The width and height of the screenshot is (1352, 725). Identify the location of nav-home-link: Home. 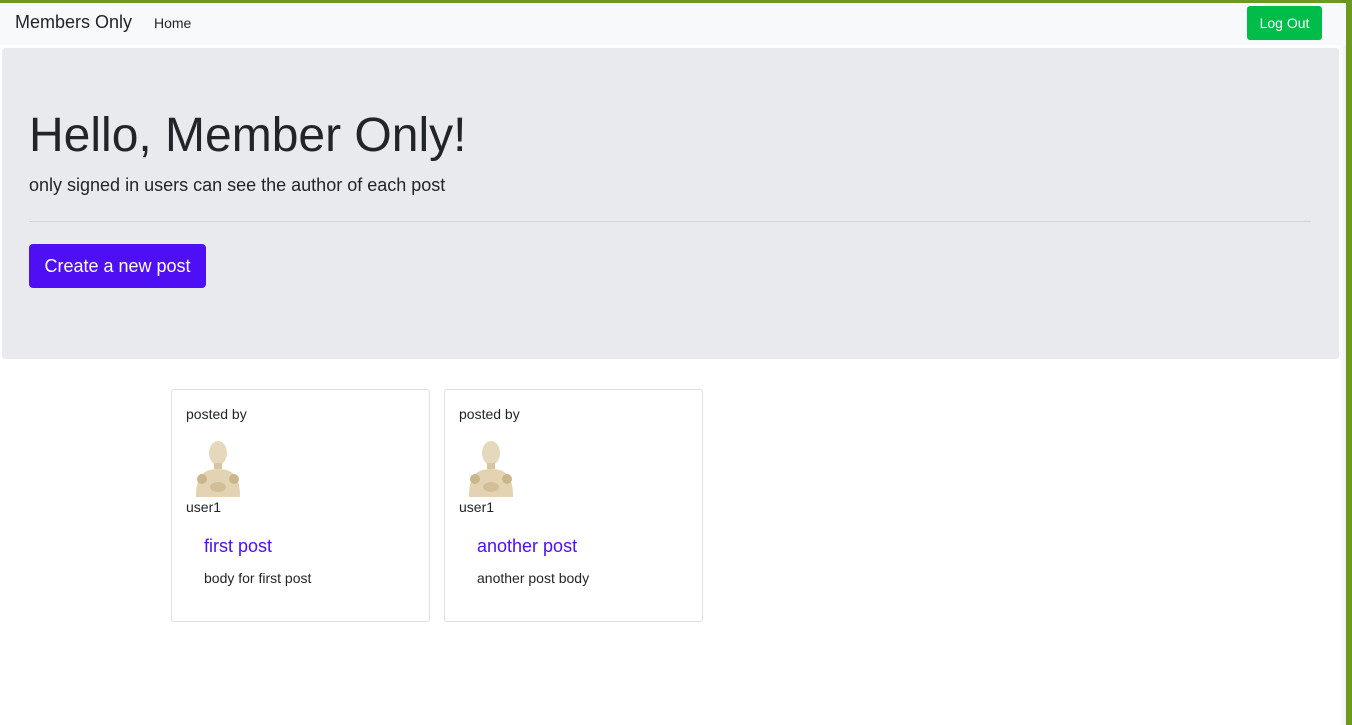
(172, 23).